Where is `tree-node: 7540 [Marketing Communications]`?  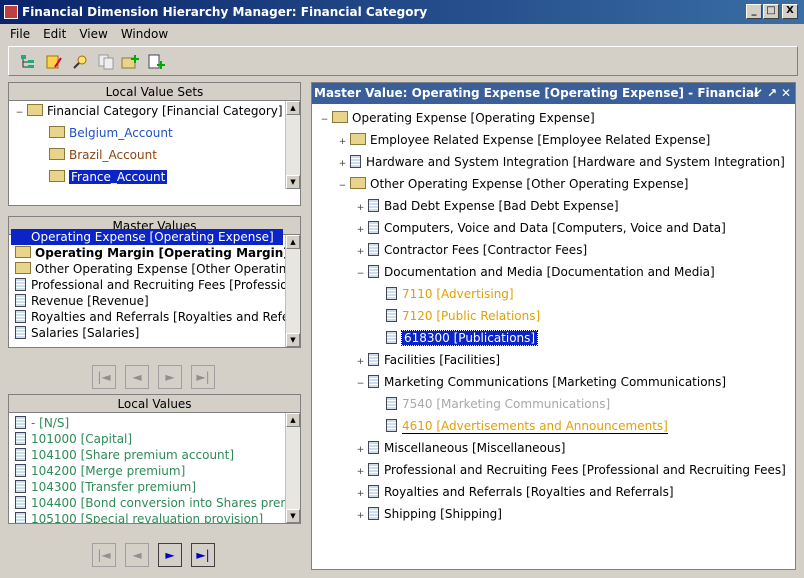 tree-node: 7540 [Marketing Communications] is located at coordinates (492, 404).